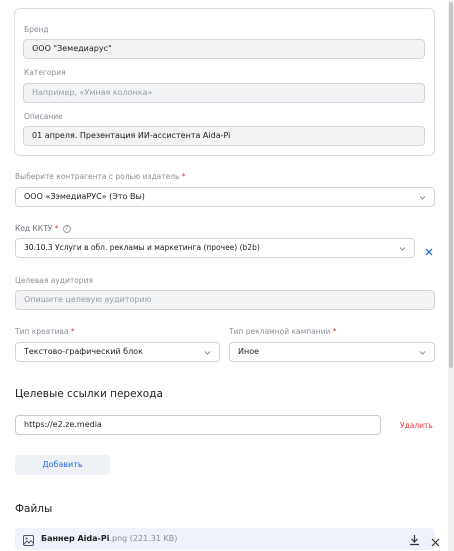  Describe the element at coordinates (92, 92) in the screenshot. I see `category-placeholder: Например, «Умная колонка»` at that location.